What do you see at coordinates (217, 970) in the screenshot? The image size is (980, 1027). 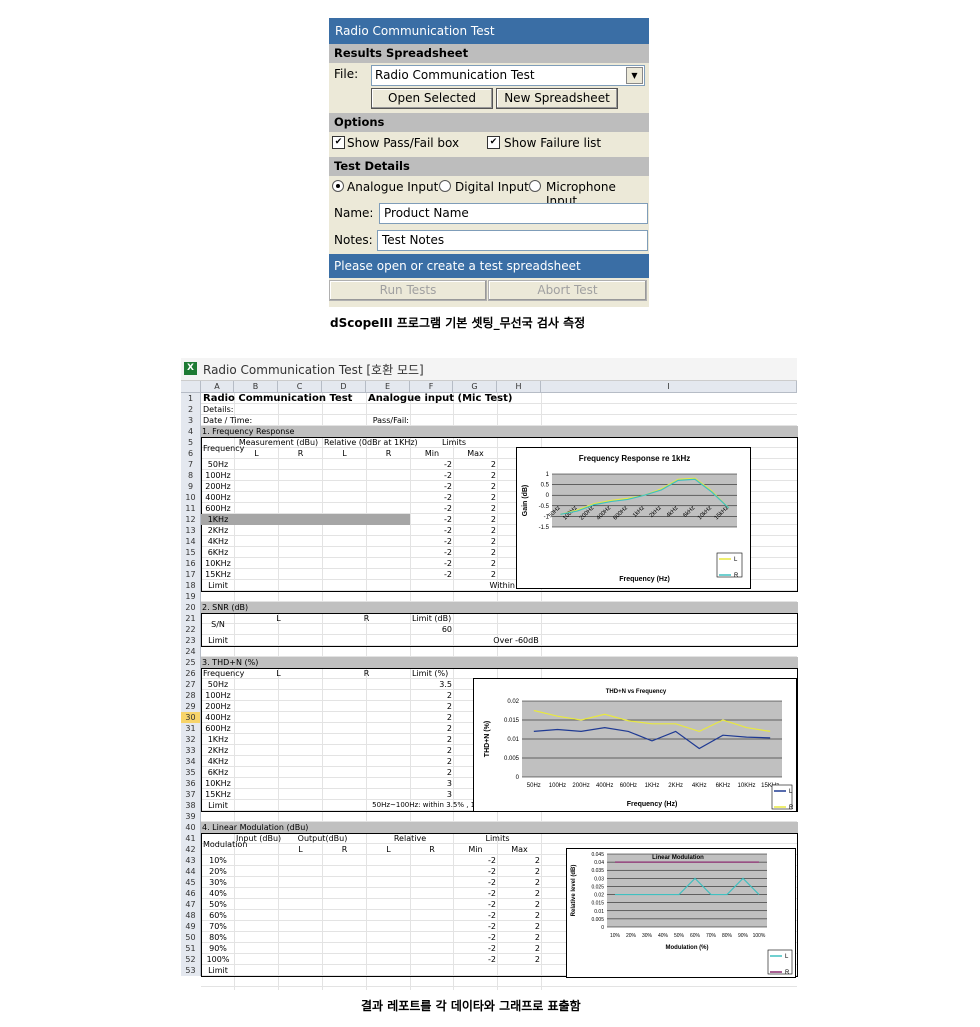 I see `limit-label: Limit` at bounding box center [217, 970].